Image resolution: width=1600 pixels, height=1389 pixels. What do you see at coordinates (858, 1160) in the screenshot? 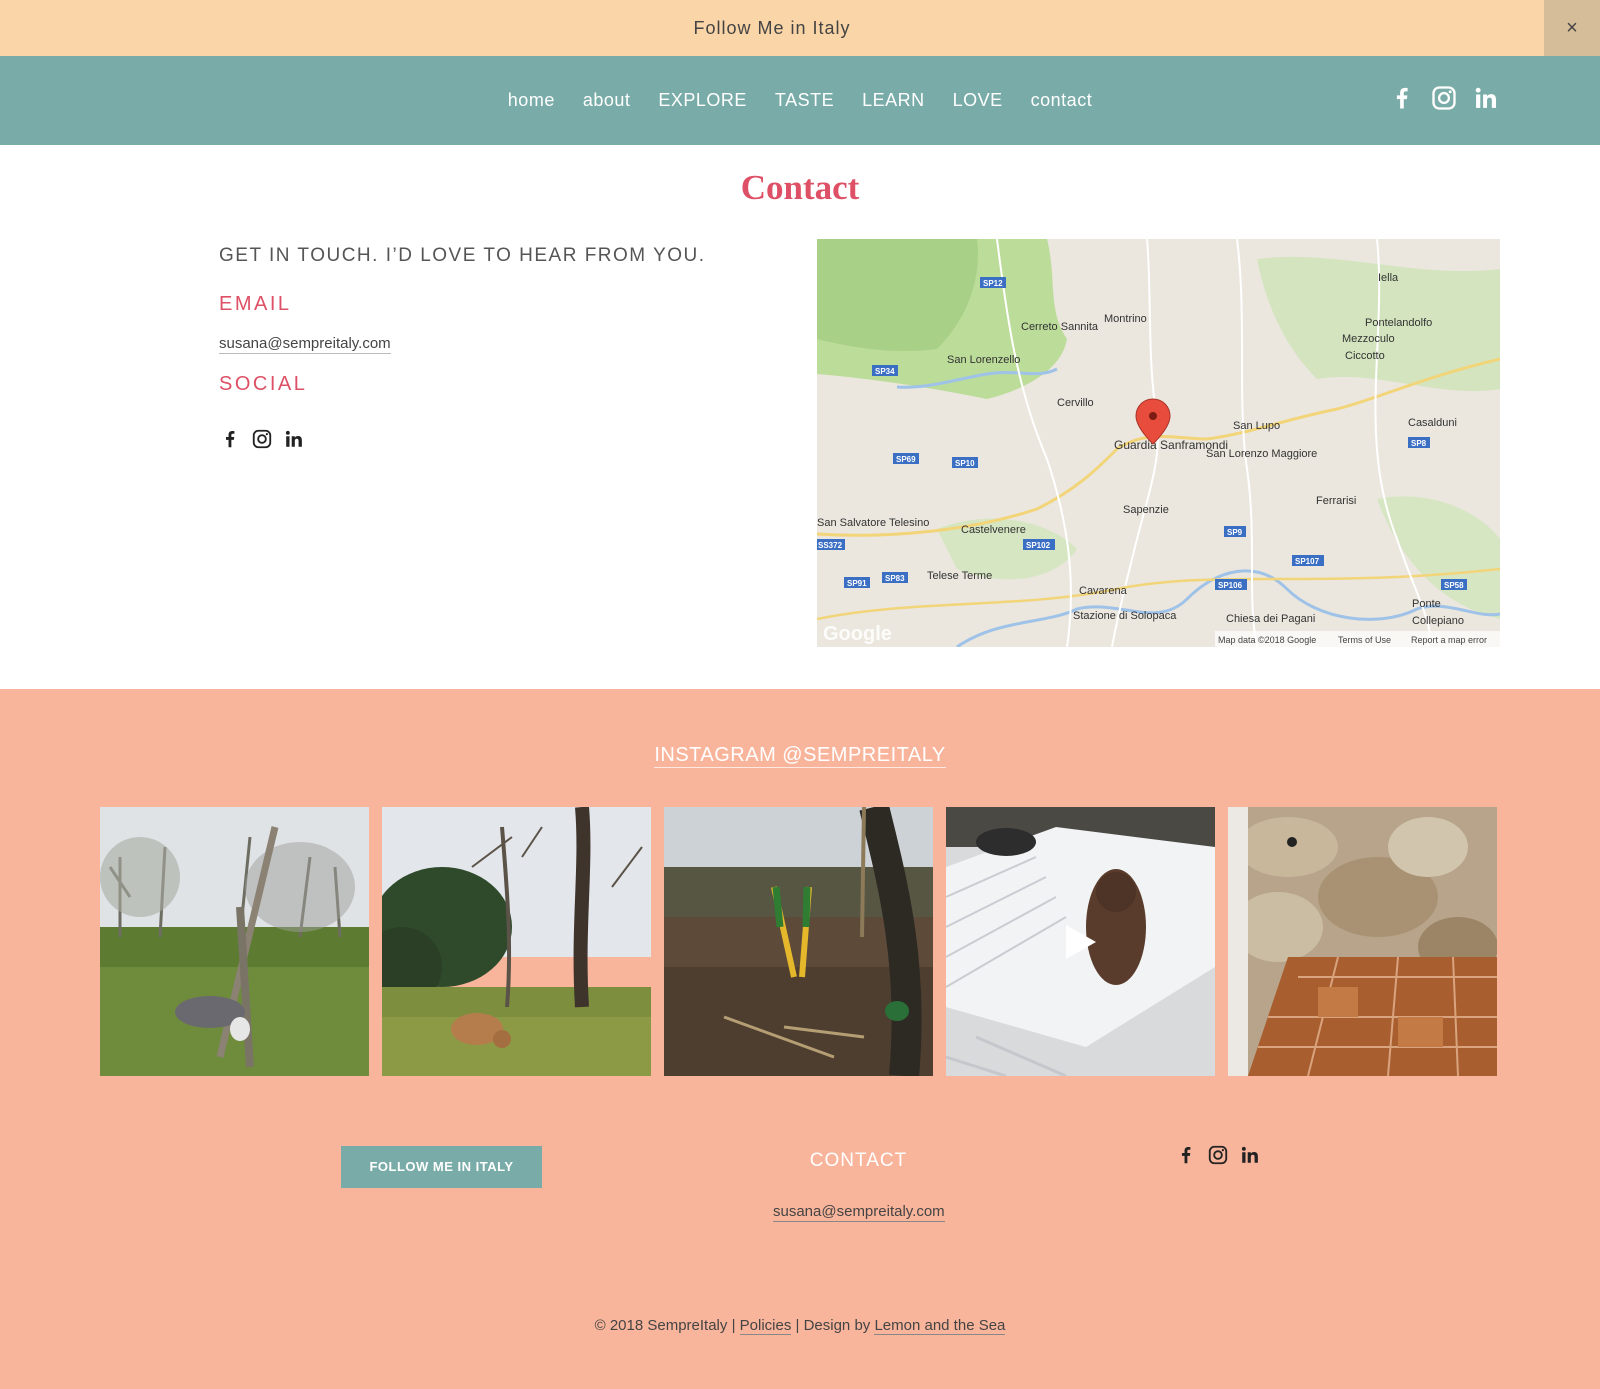
I see `footer-contact-heading: CONTACT` at bounding box center [858, 1160].